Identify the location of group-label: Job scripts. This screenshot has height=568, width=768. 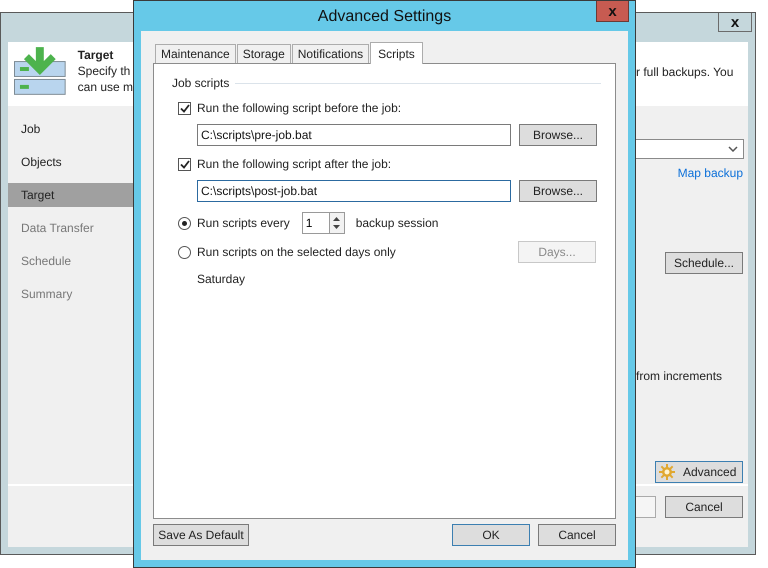
(201, 83).